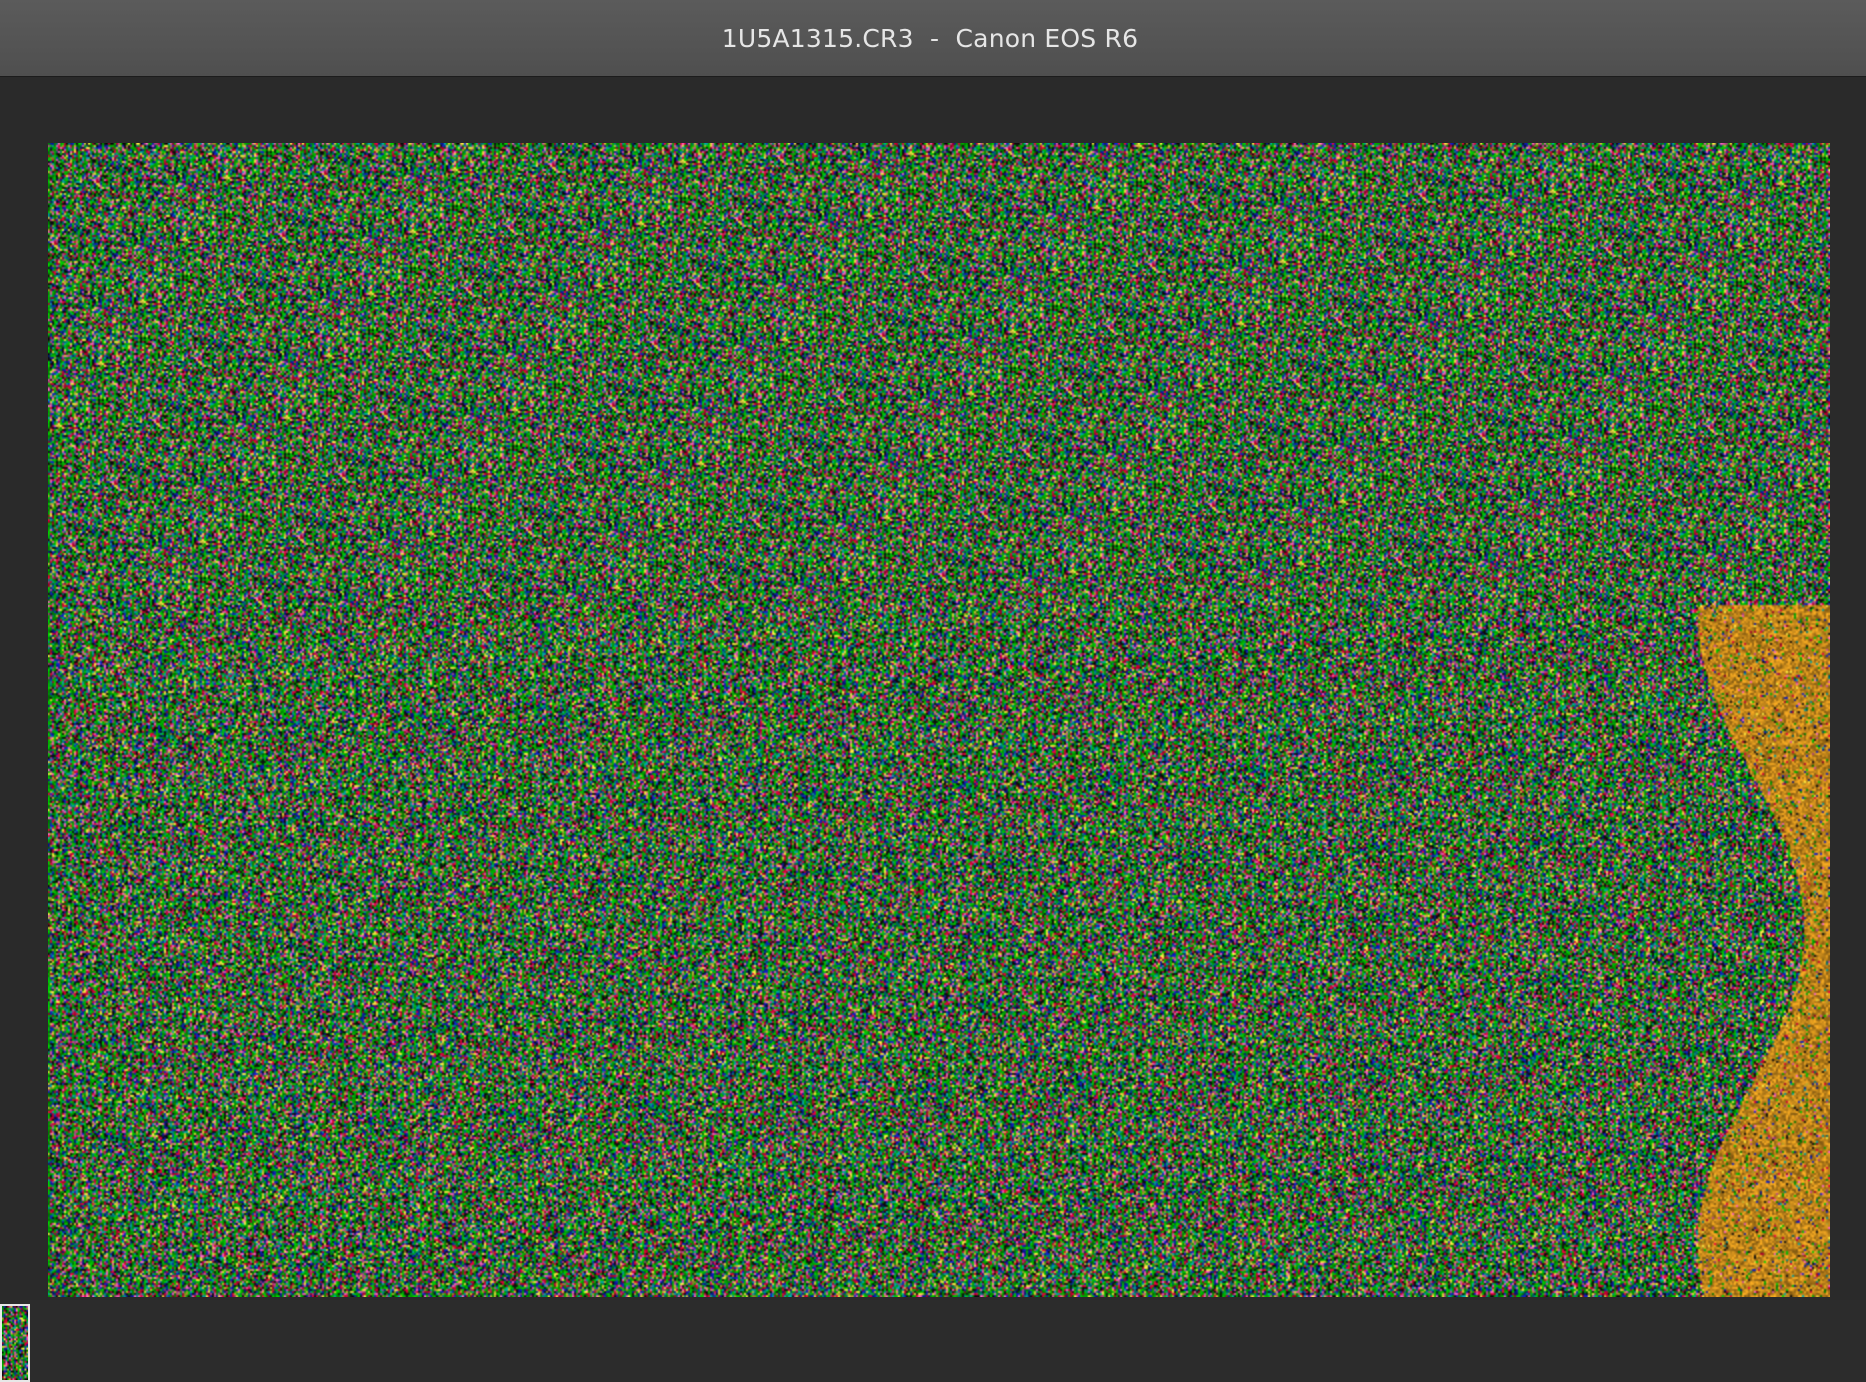 The height and width of the screenshot is (1382, 1866). I want to click on filmstrip-thumbnail, so click(15, 1343).